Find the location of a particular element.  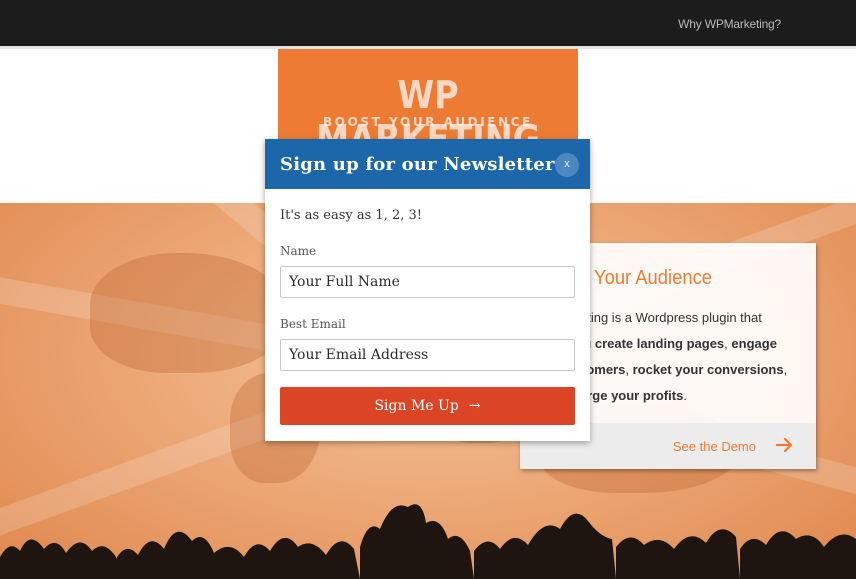

card-bold-text: engage is located at coordinates (754, 343).